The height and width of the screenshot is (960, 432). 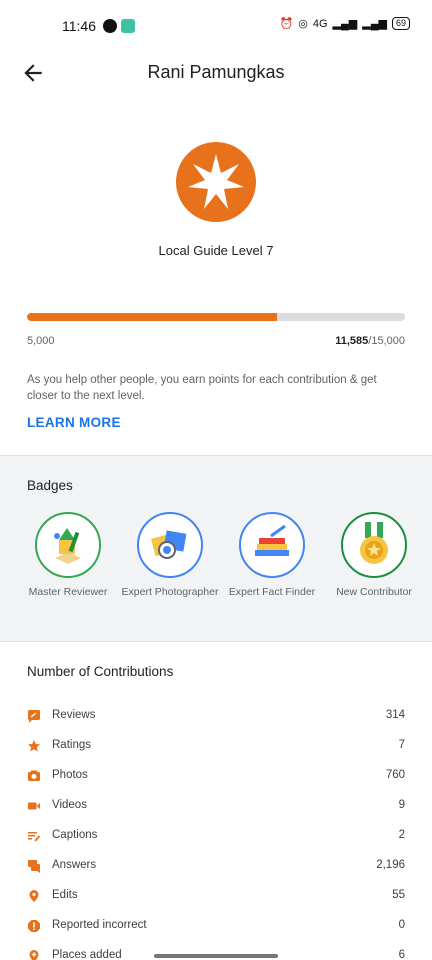 I want to click on add-place-icon, so click(x=34, y=955).